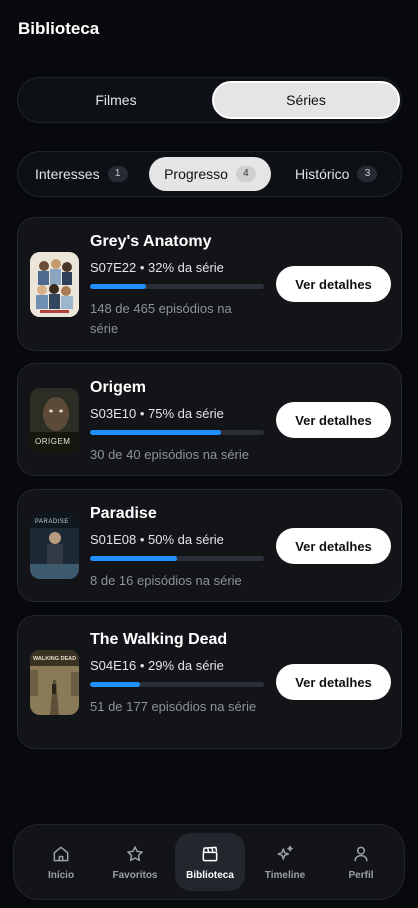  What do you see at coordinates (67, 174) in the screenshot?
I see `tab-label: Interesses` at bounding box center [67, 174].